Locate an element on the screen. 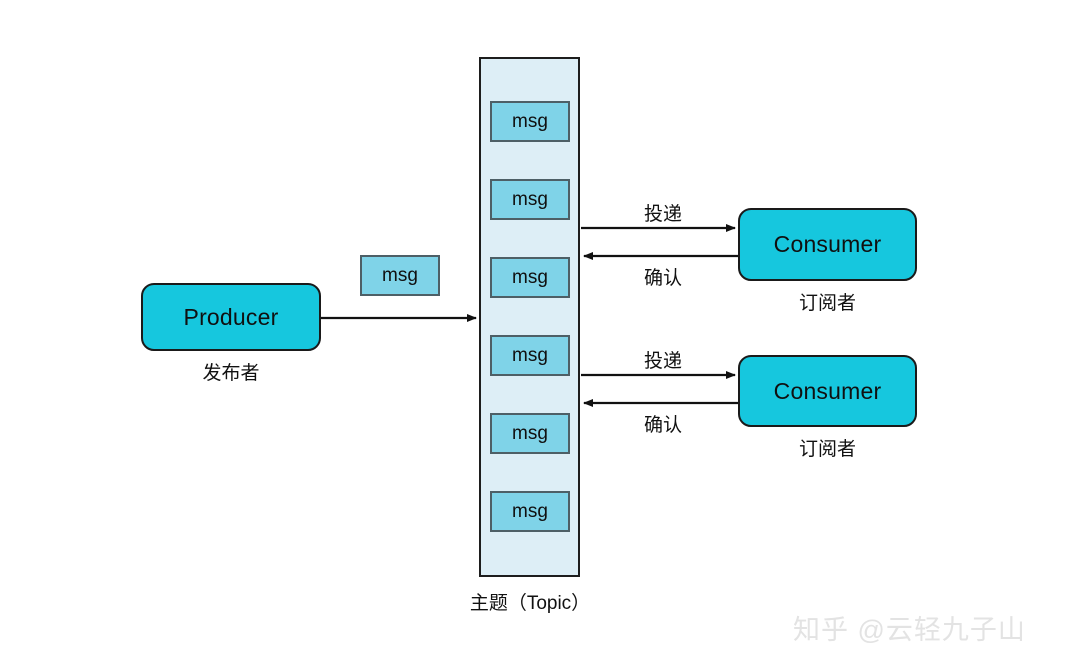 This screenshot has width=1080, height=660. topic-message-5: msg is located at coordinates (530, 511).